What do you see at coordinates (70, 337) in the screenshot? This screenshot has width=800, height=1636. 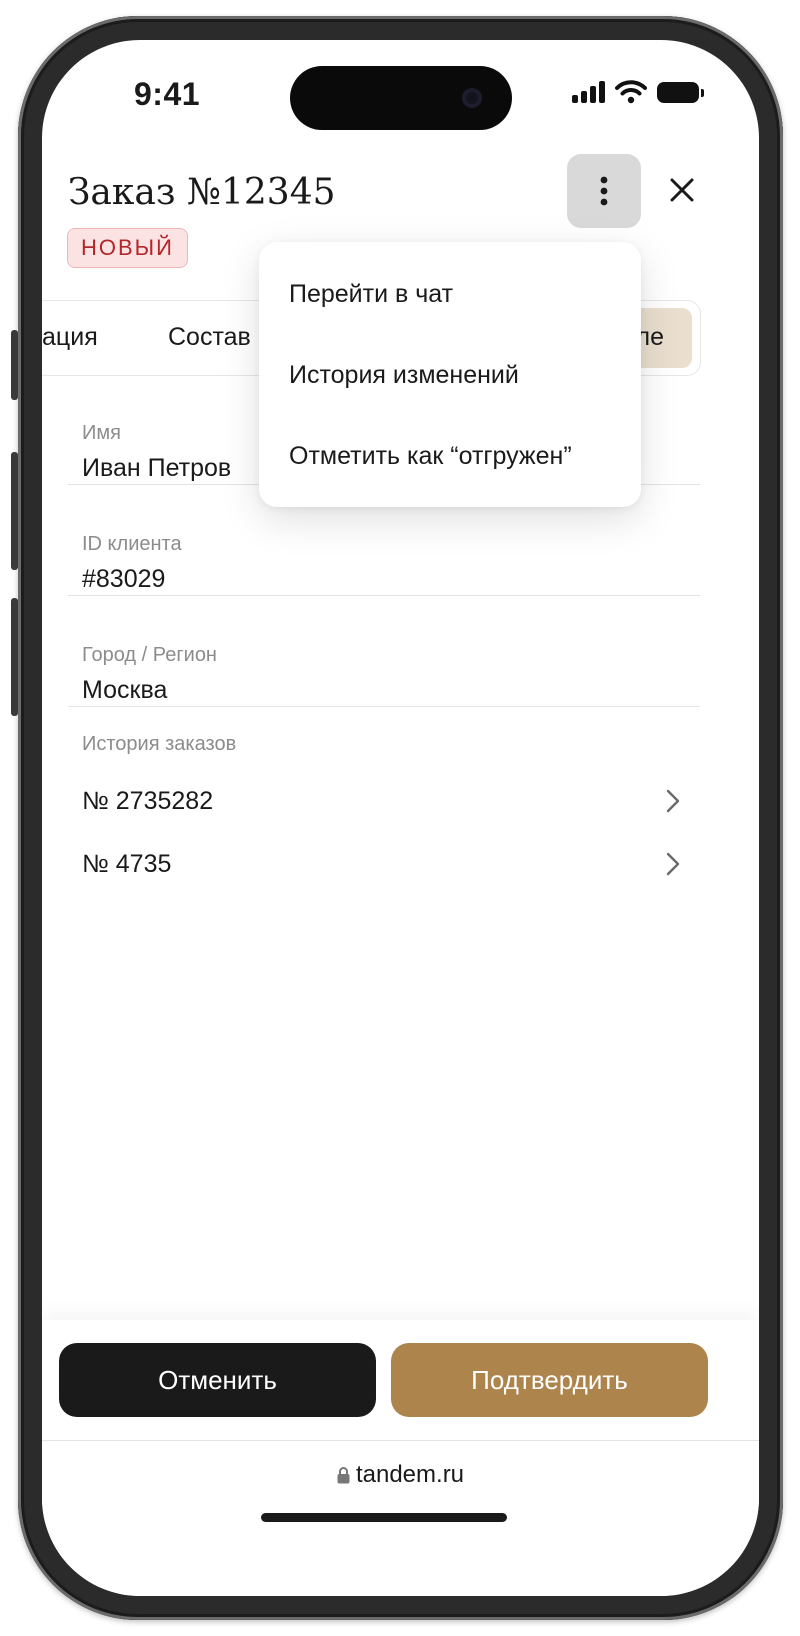 I see `tab-information: ация` at bounding box center [70, 337].